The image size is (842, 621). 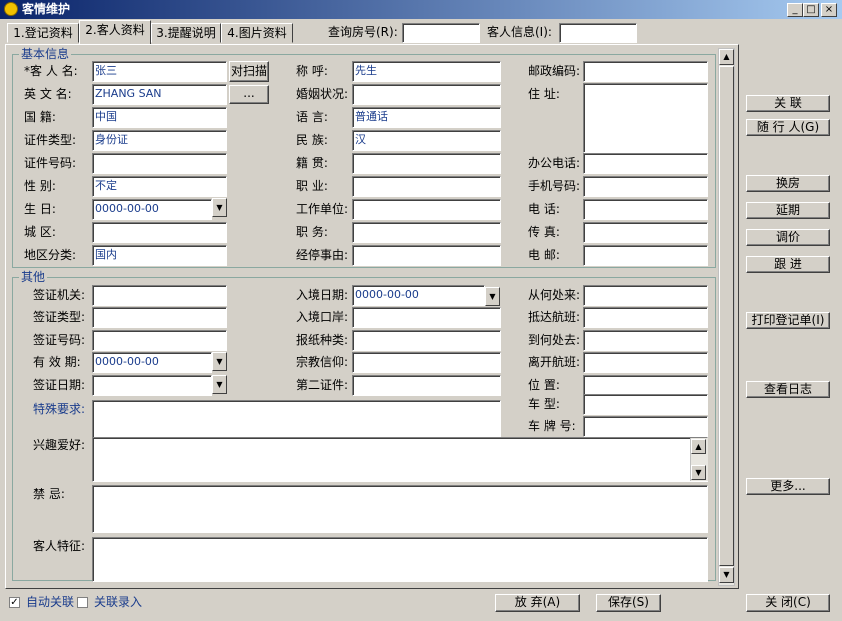 What do you see at coordinates (788, 320) in the screenshot?
I see `print-registration-button: 打印登记单(I)` at bounding box center [788, 320].